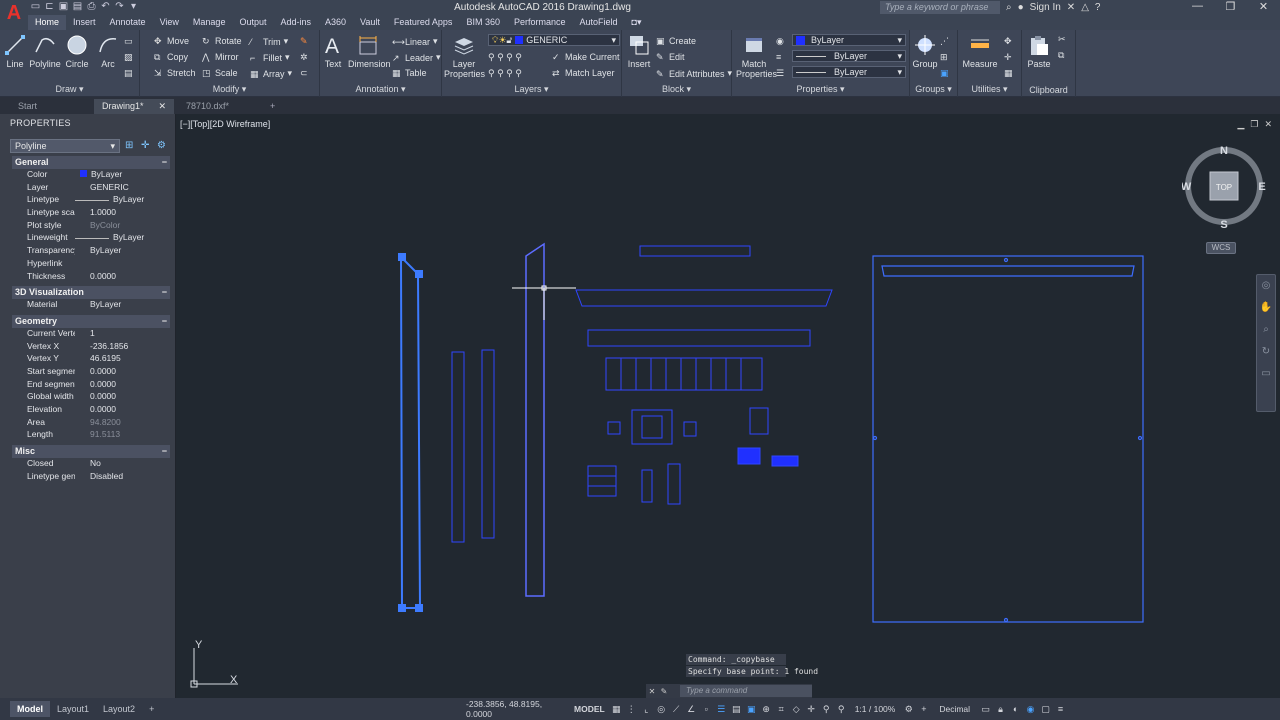  I want to click on file-tab-drawing1: Drawing1* ✕, so click(134, 106).